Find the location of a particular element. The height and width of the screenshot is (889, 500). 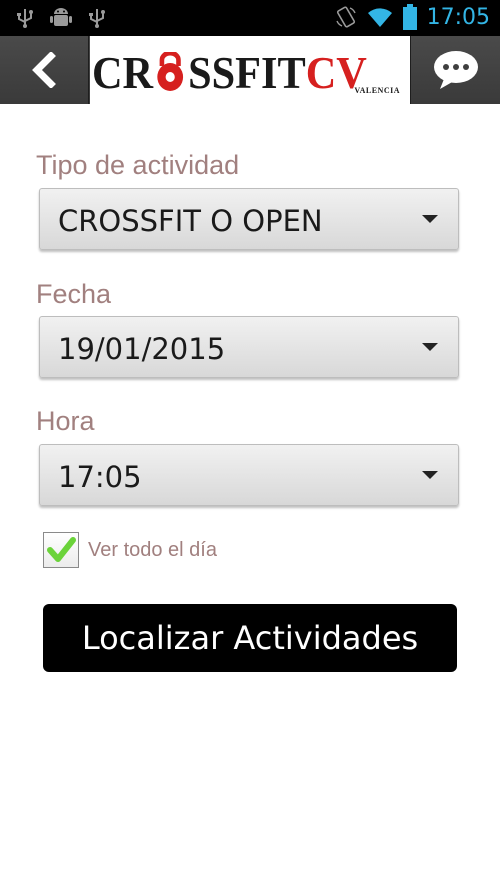

logo-text: CR SSFITCV is located at coordinates (229, 72).